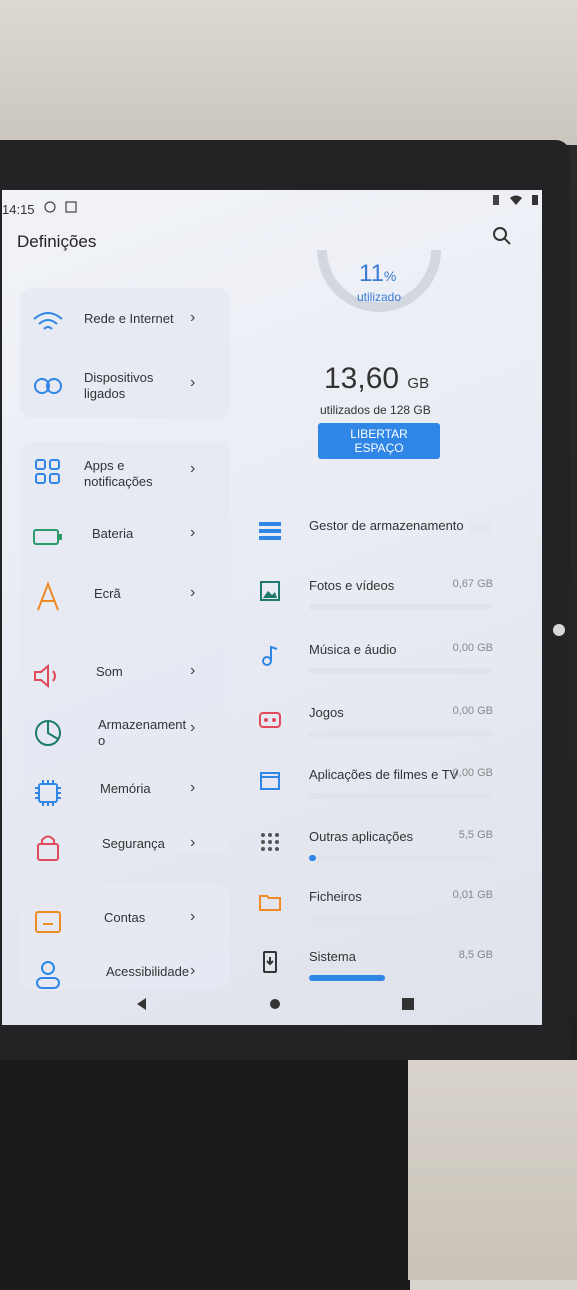  What do you see at coordinates (48, 793) in the screenshot?
I see `memory-chip-icon` at bounding box center [48, 793].